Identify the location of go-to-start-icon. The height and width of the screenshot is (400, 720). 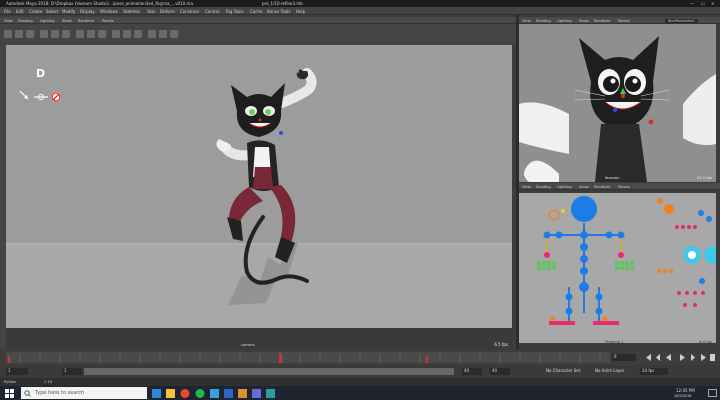
(648, 357).